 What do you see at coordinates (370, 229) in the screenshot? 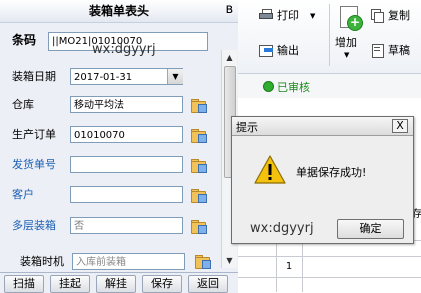
I see `ok-button: 确定` at bounding box center [370, 229].